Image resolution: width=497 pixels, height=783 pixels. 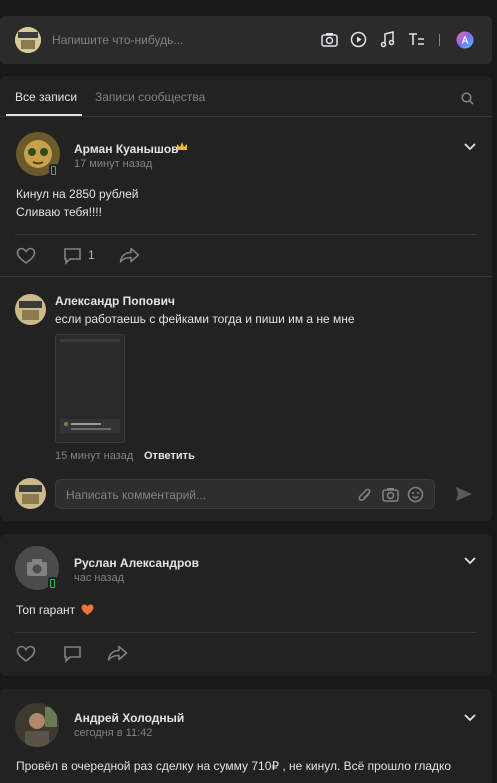 I want to click on post-time: 17 минут назад, so click(x=113, y=164).